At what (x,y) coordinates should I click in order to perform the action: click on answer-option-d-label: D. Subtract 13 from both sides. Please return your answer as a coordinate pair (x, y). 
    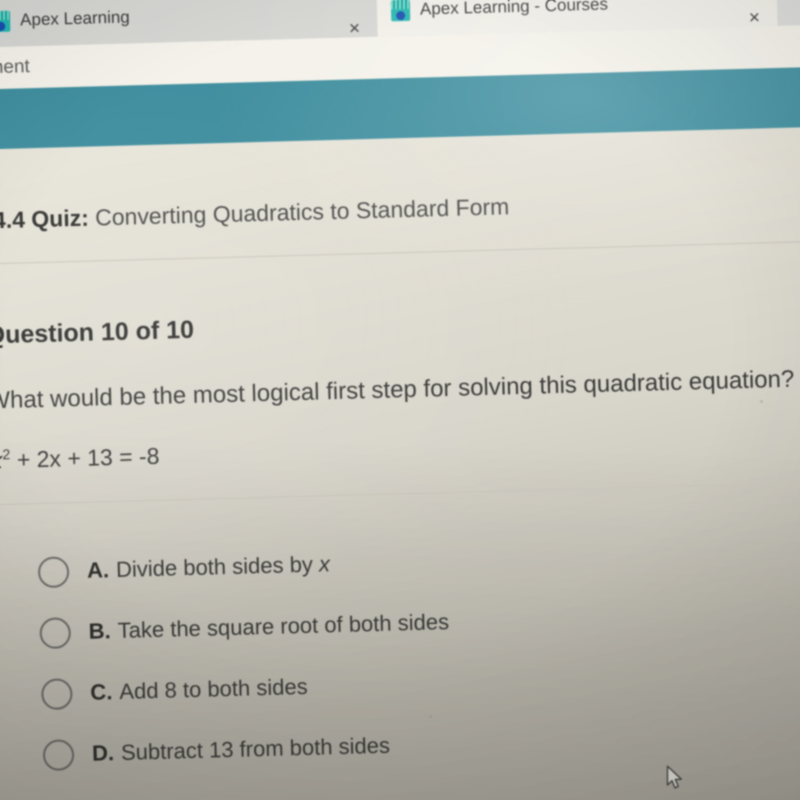
    Looking at the image, I should click on (241, 750).